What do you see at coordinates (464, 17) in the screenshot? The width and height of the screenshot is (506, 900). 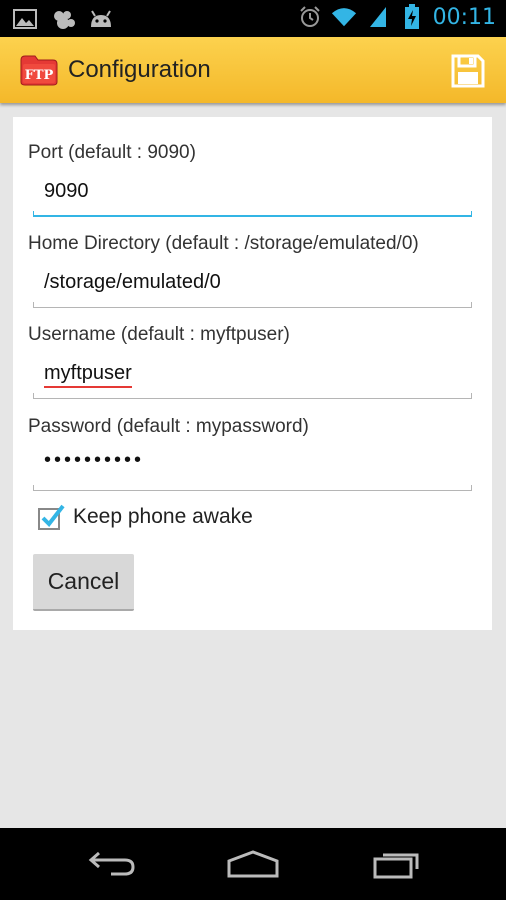 I see `clock: 00:11` at bounding box center [464, 17].